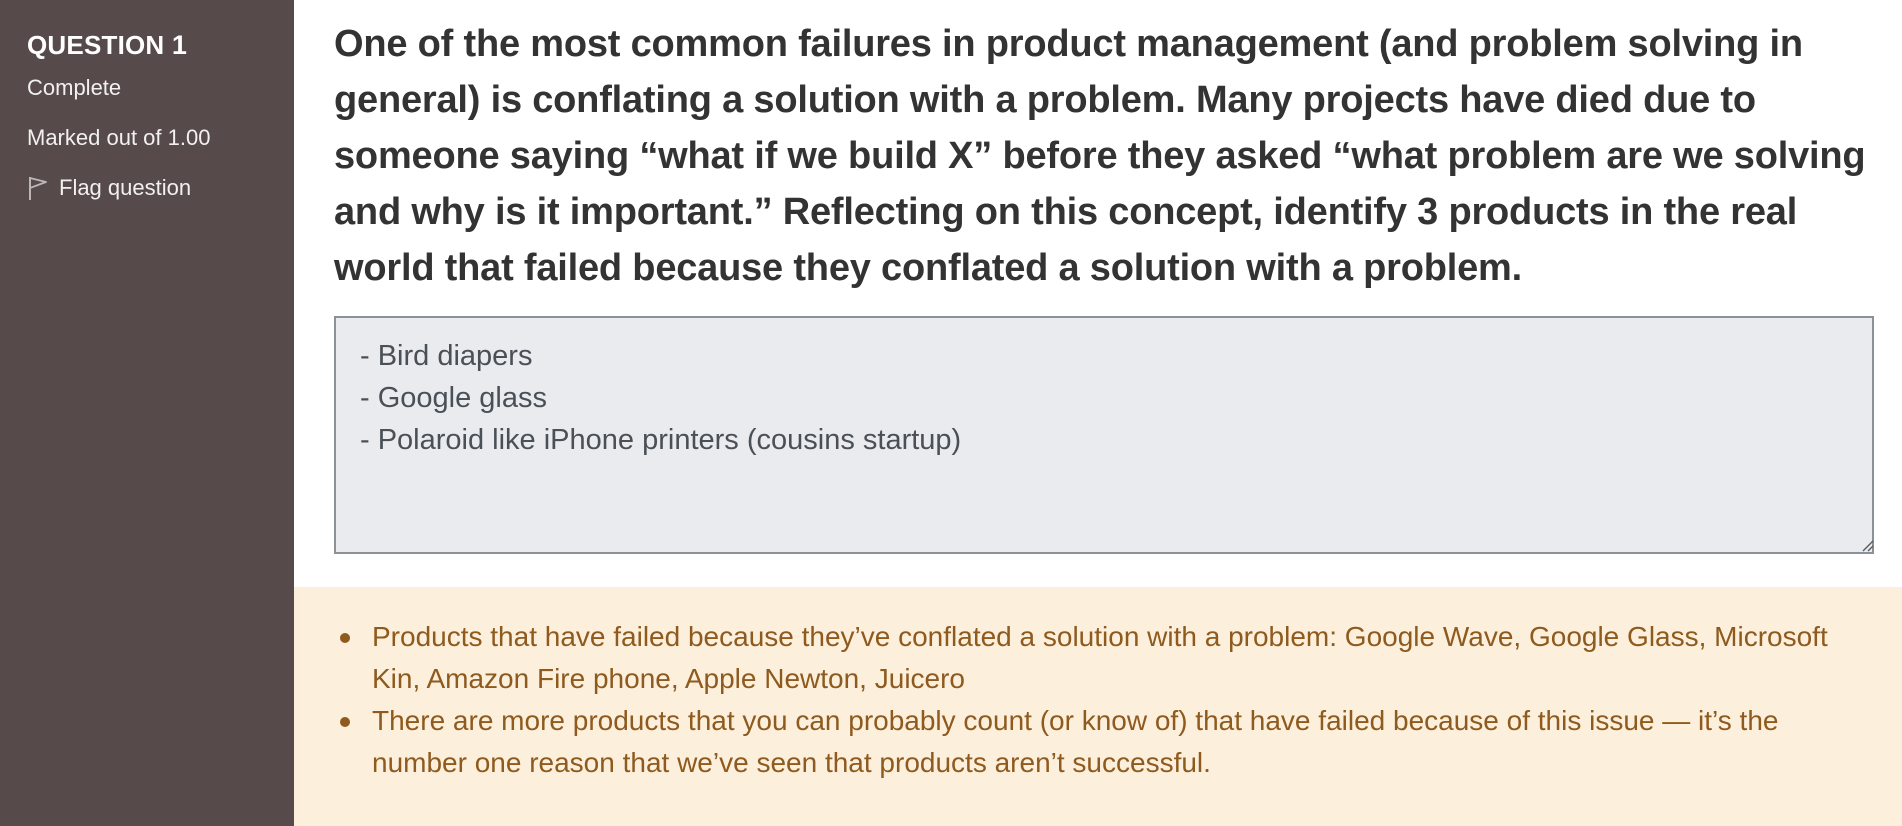  What do you see at coordinates (96, 45) in the screenshot?
I see `question-label: QUESTION` at bounding box center [96, 45].